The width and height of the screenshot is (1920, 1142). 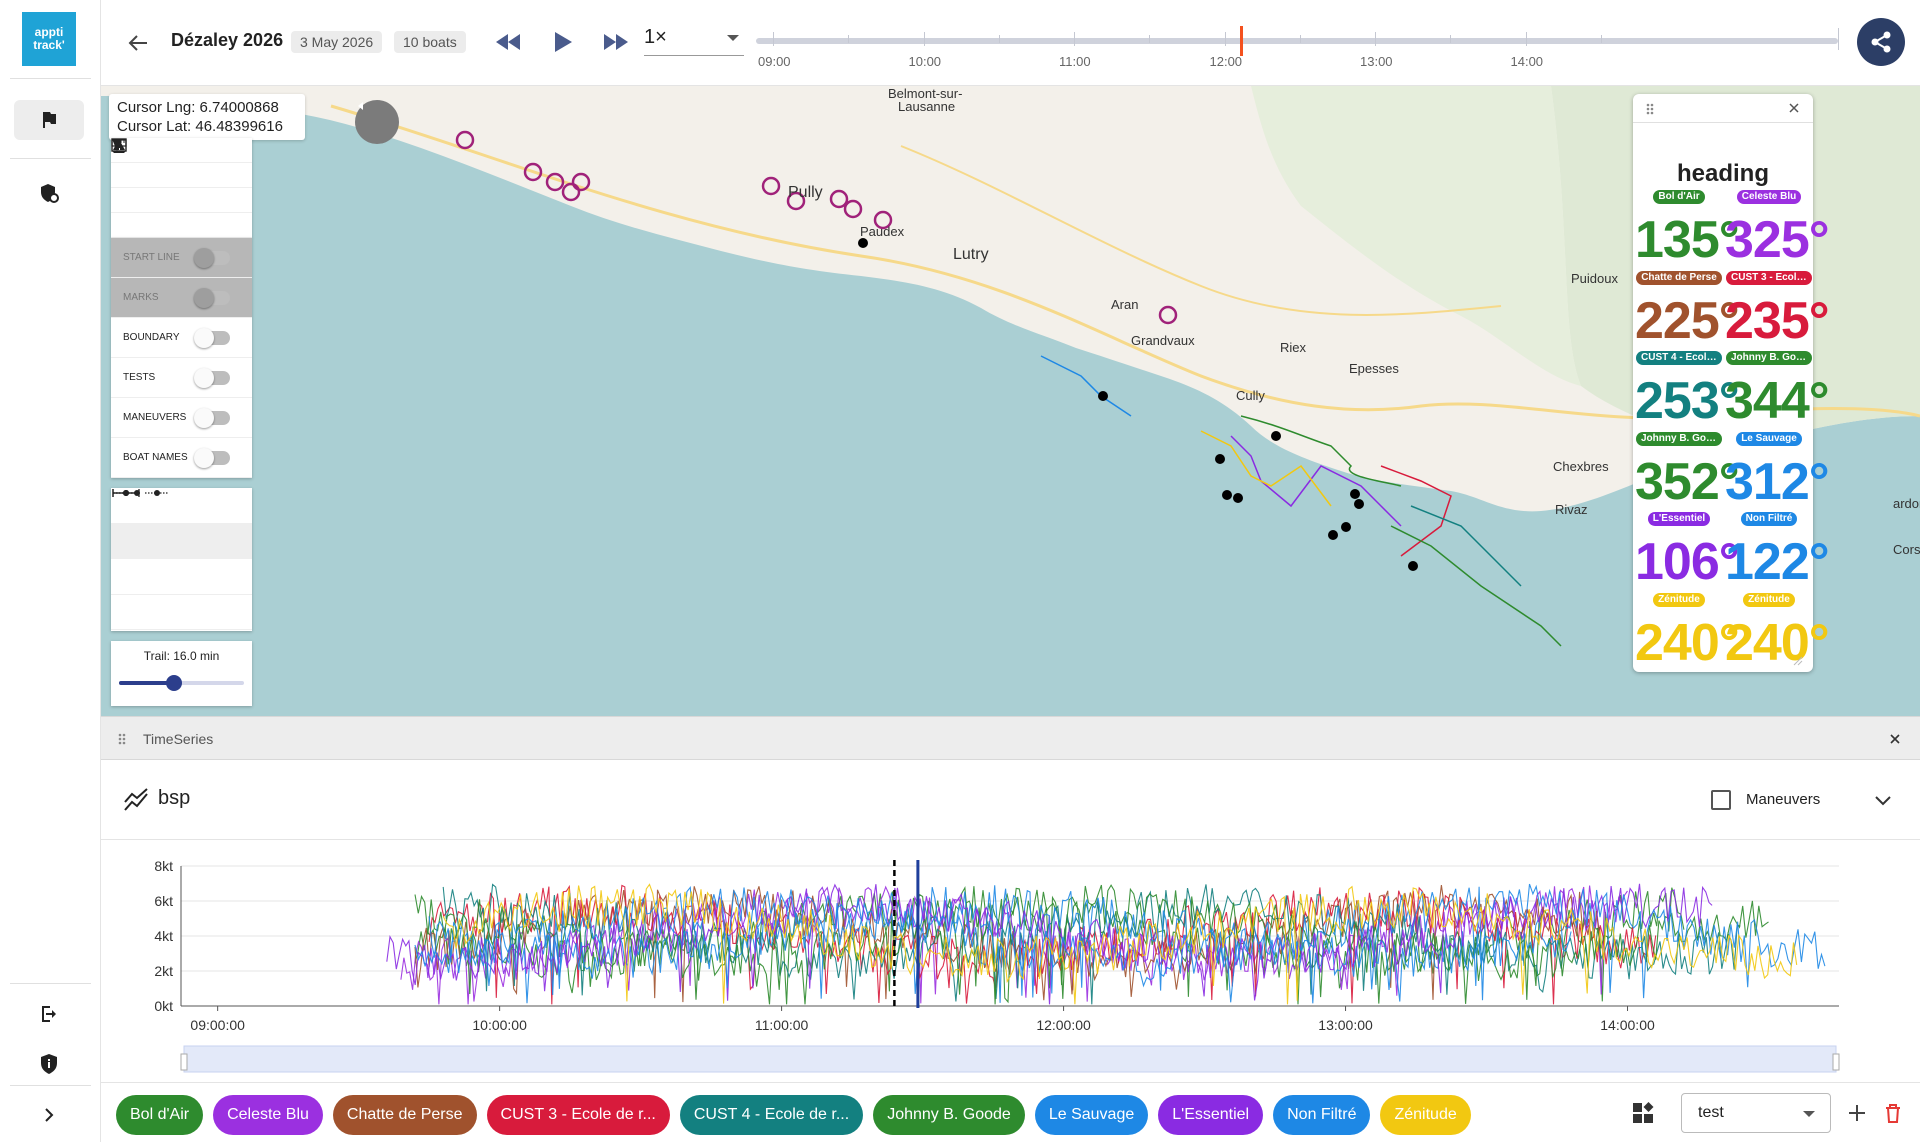 What do you see at coordinates (181, 418) in the screenshot?
I see `layer-row: MANEUVERS` at bounding box center [181, 418].